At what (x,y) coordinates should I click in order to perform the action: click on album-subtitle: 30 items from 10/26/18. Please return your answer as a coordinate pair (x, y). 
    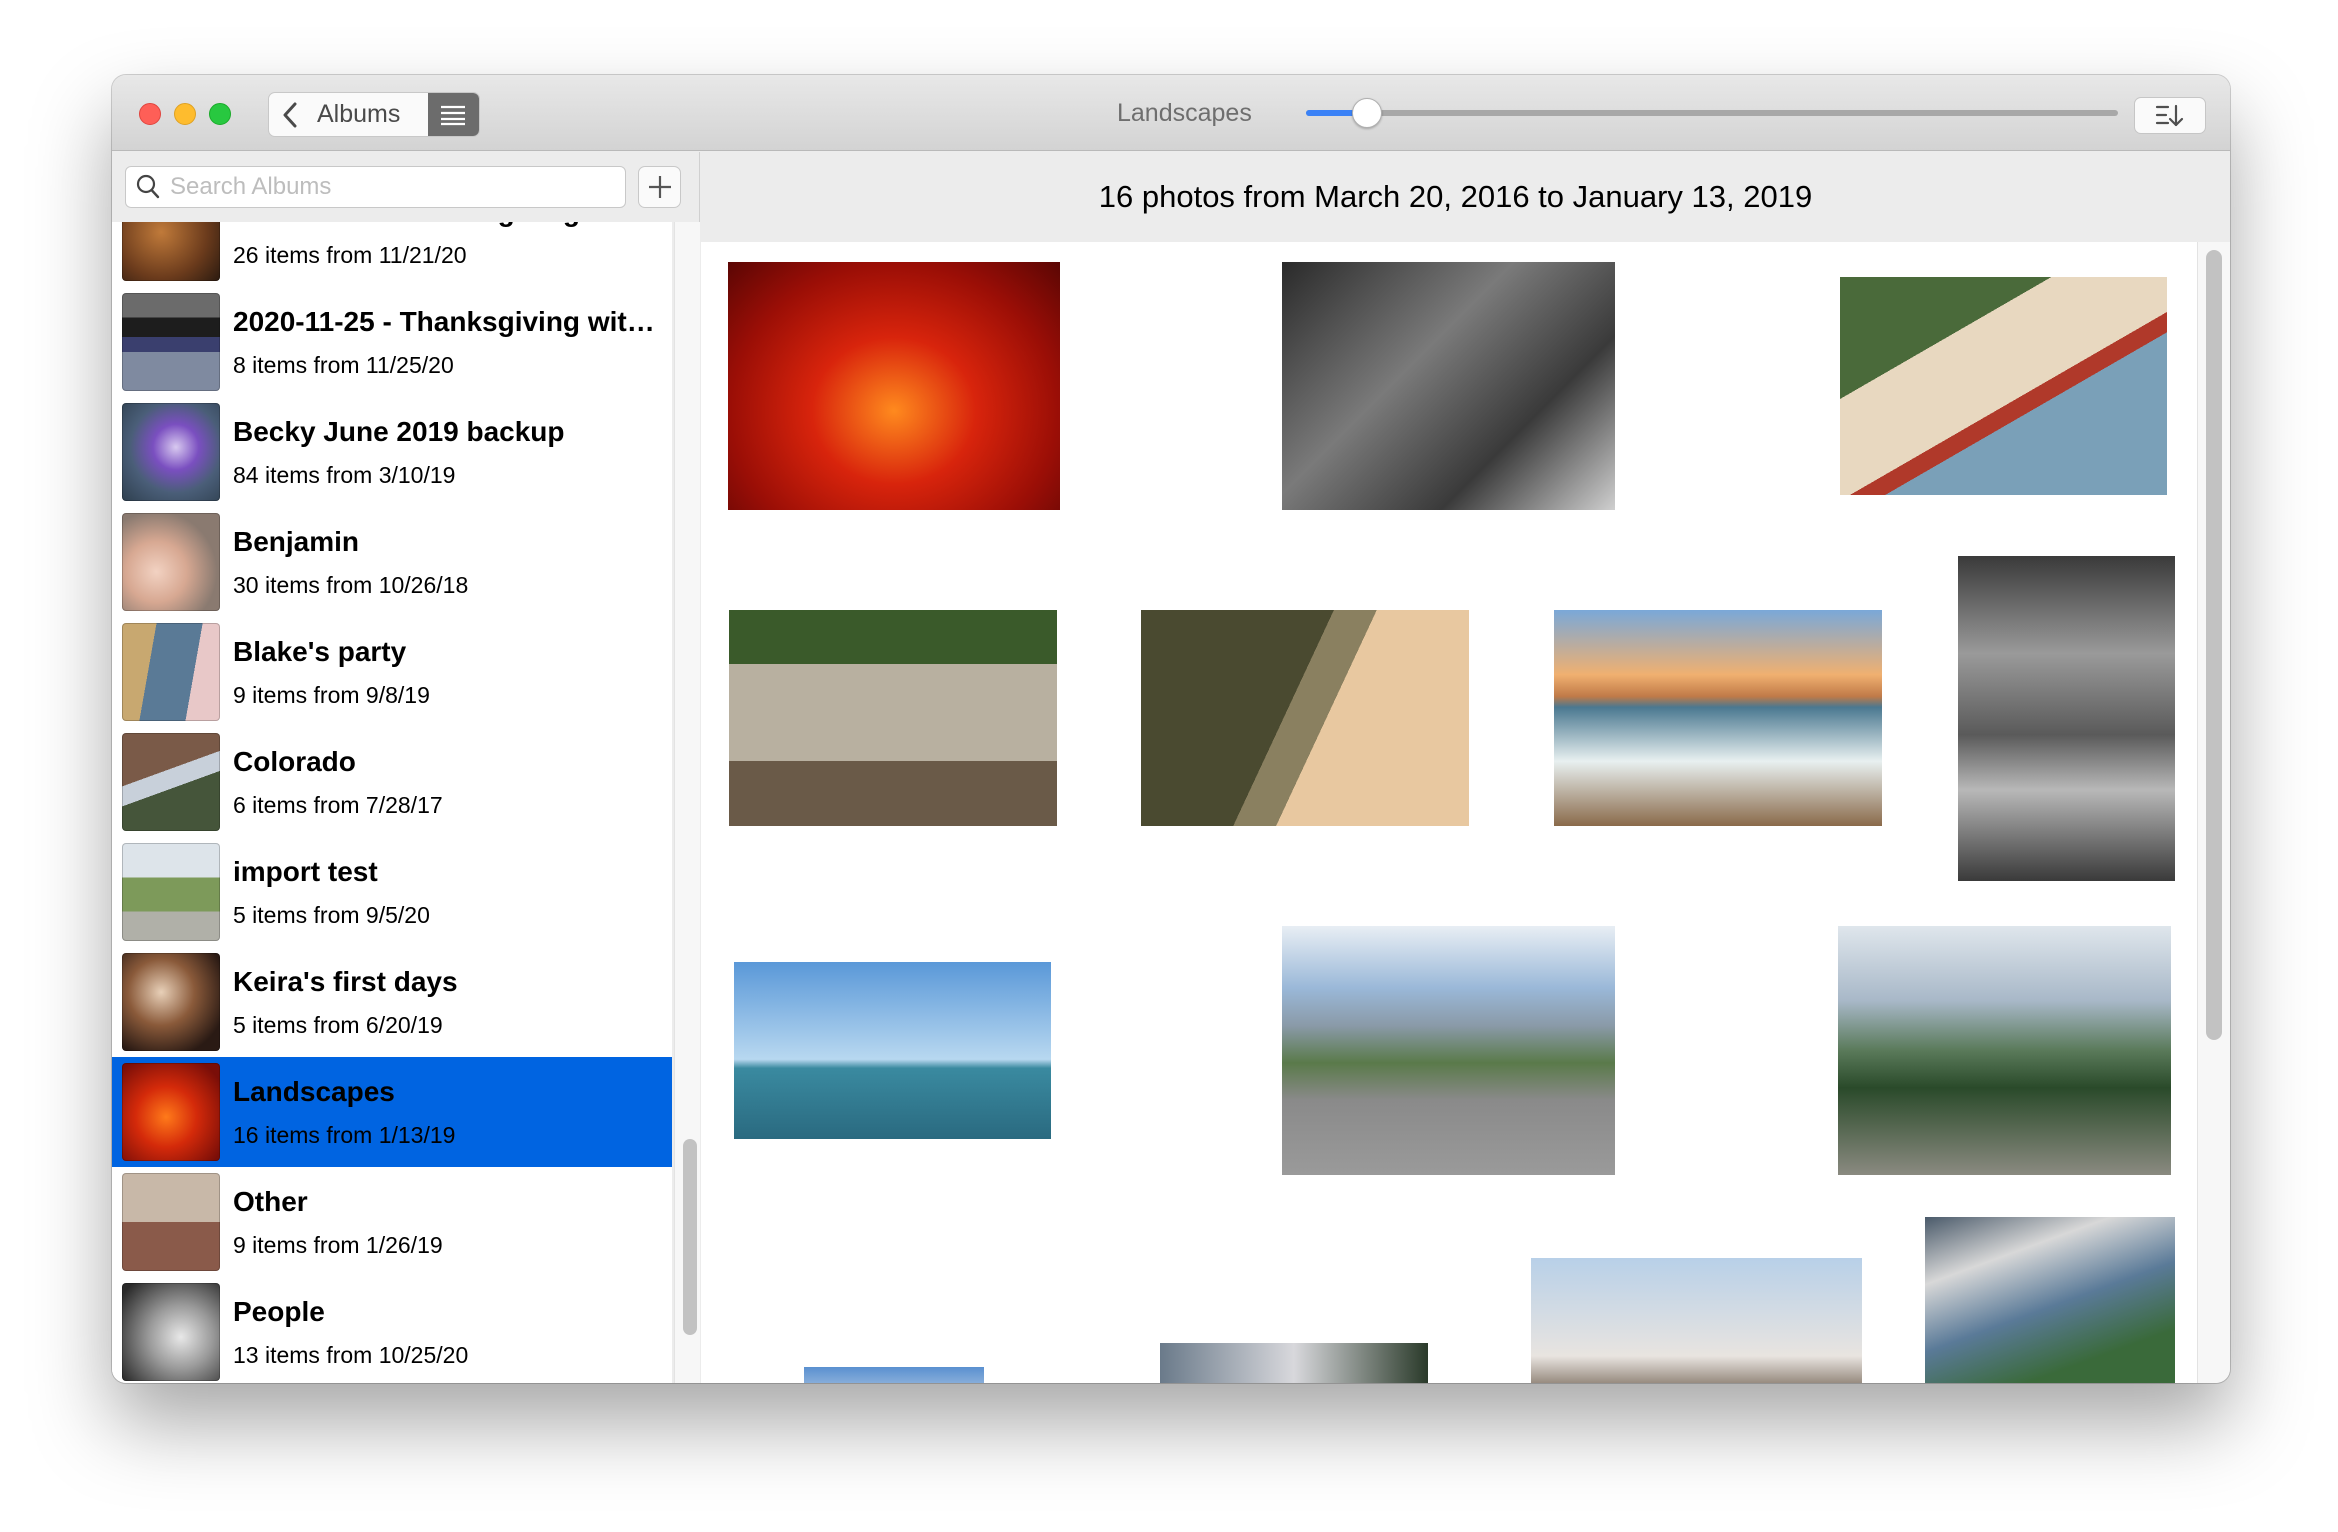
    Looking at the image, I should click on (351, 585).